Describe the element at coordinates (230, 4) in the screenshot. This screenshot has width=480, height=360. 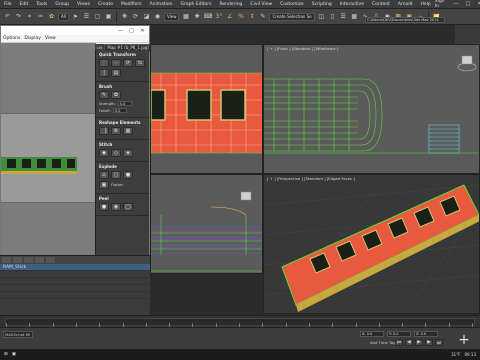
I see `menu-rendering: Rendering` at that location.